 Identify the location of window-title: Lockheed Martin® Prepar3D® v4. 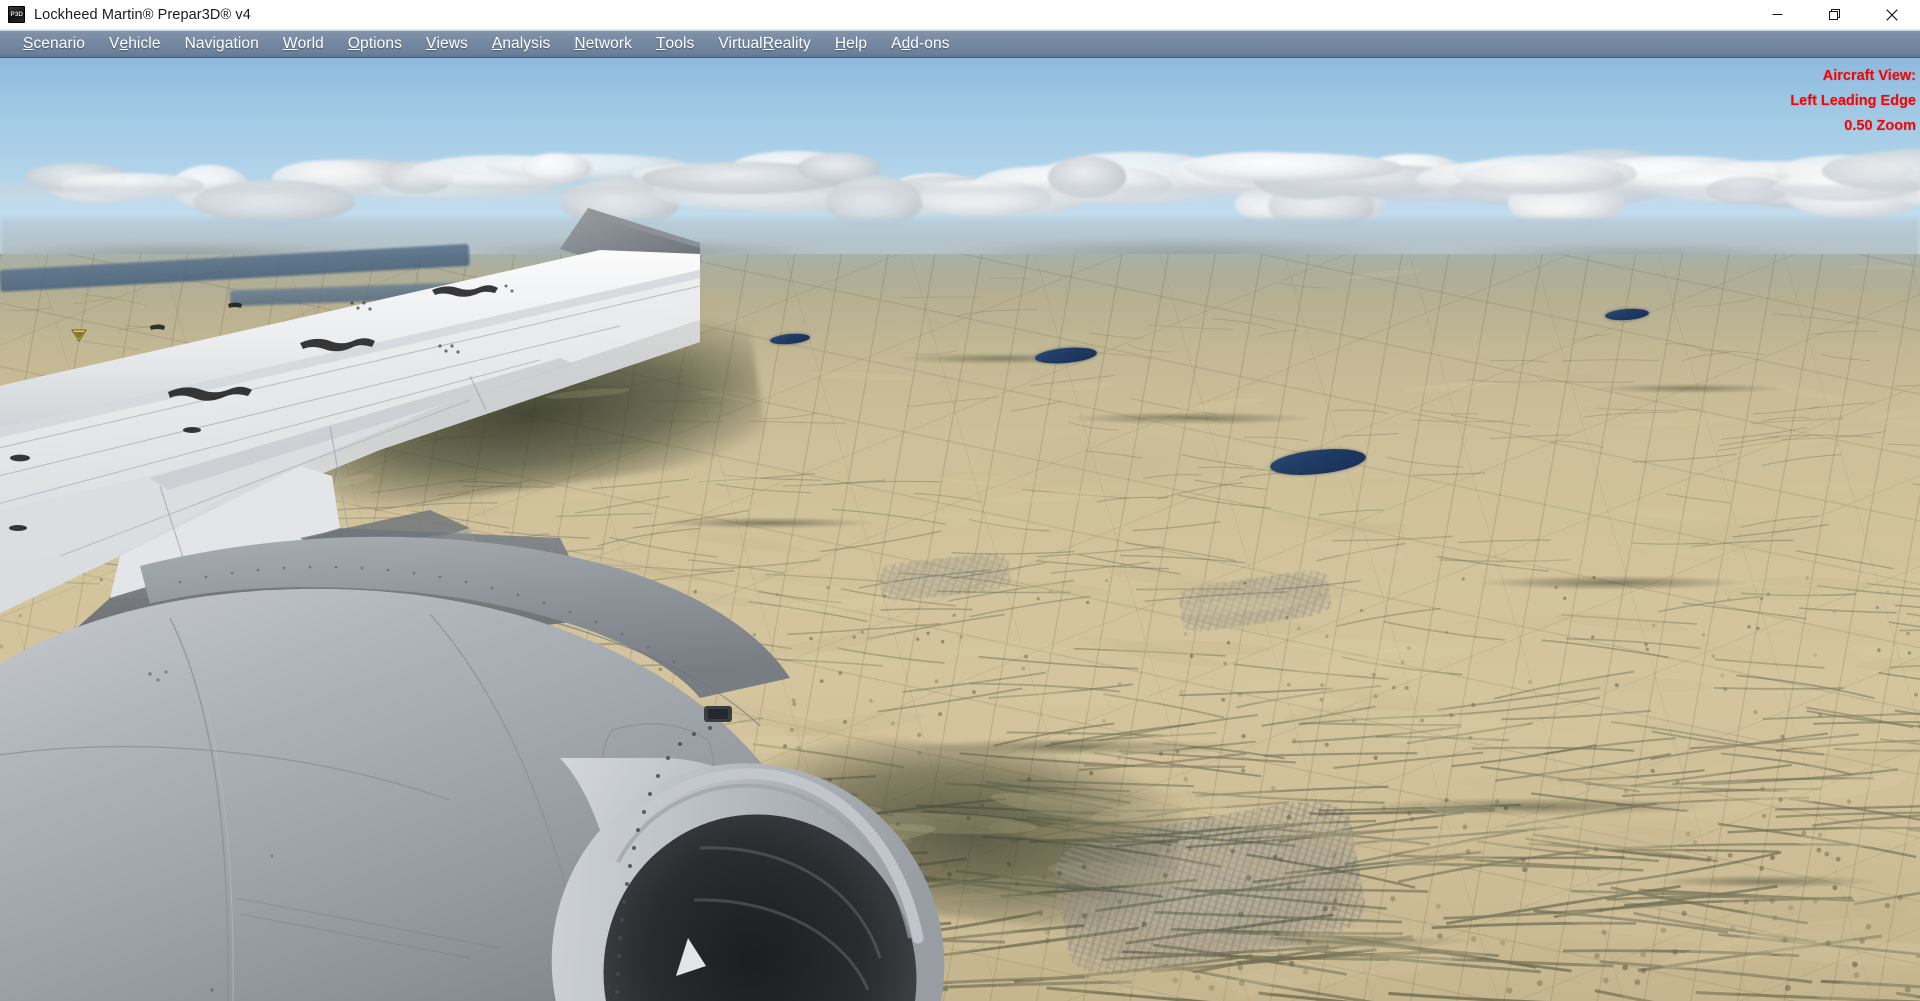
(142, 14).